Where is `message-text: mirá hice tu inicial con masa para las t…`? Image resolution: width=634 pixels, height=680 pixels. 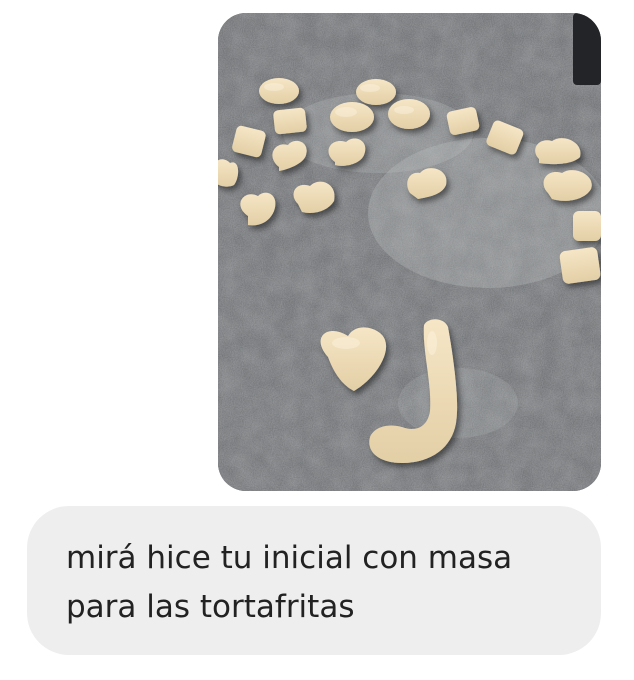
message-text: mirá hice tu inicial con masa para las t… is located at coordinates (289, 582).